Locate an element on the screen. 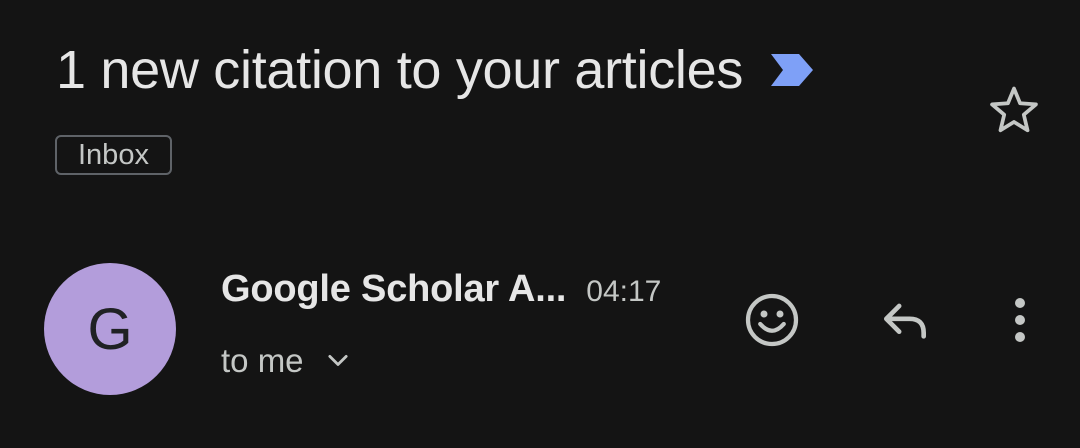  avatar-initial: G is located at coordinates (110, 329).